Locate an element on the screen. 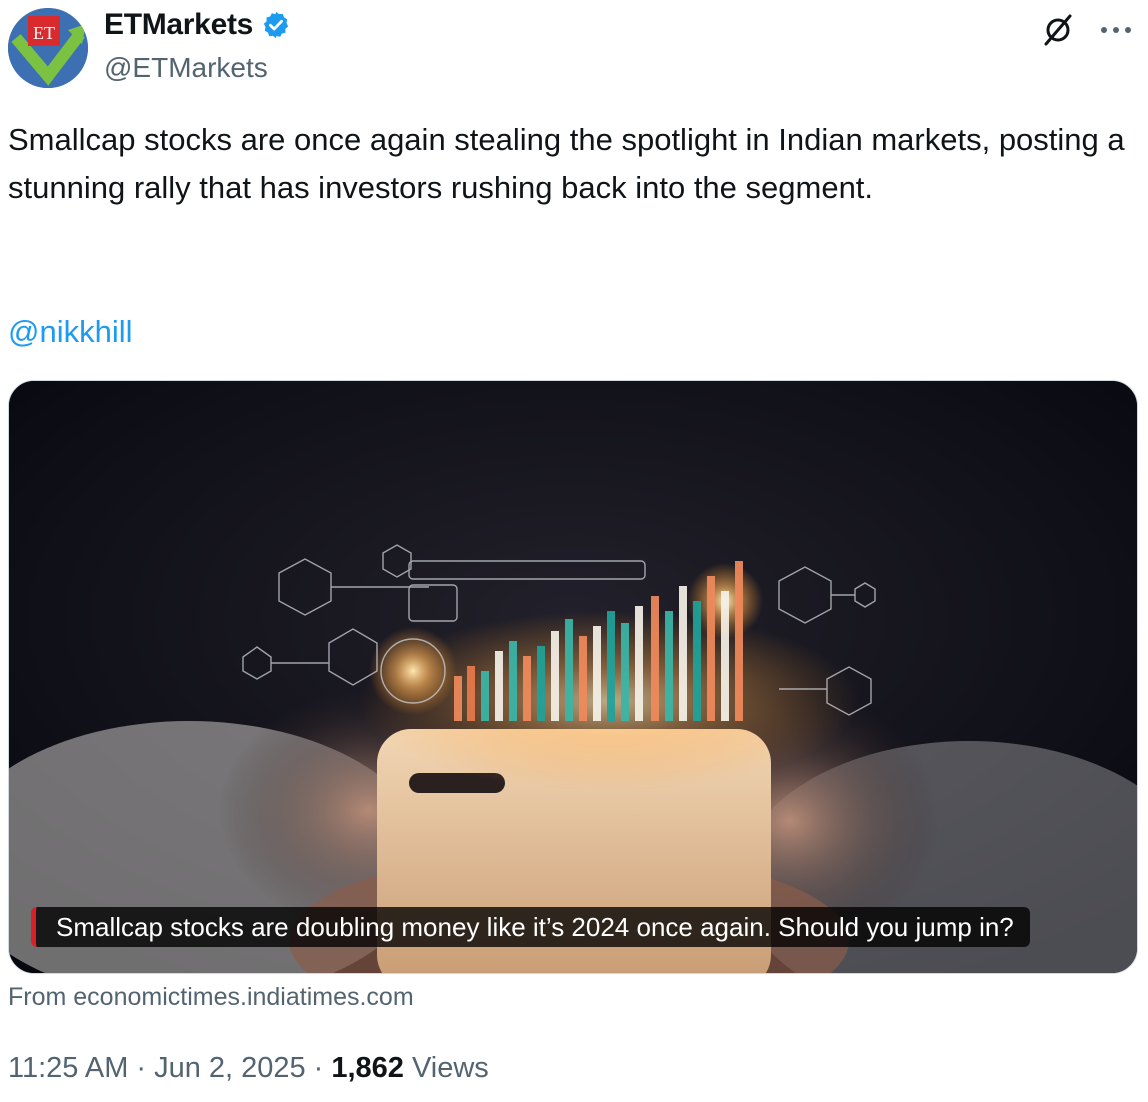 This screenshot has width=1148, height=1102. tweet-meta: 11:25 AM · Jun 2, 2025 · 1,862 Views is located at coordinates (248, 1068).